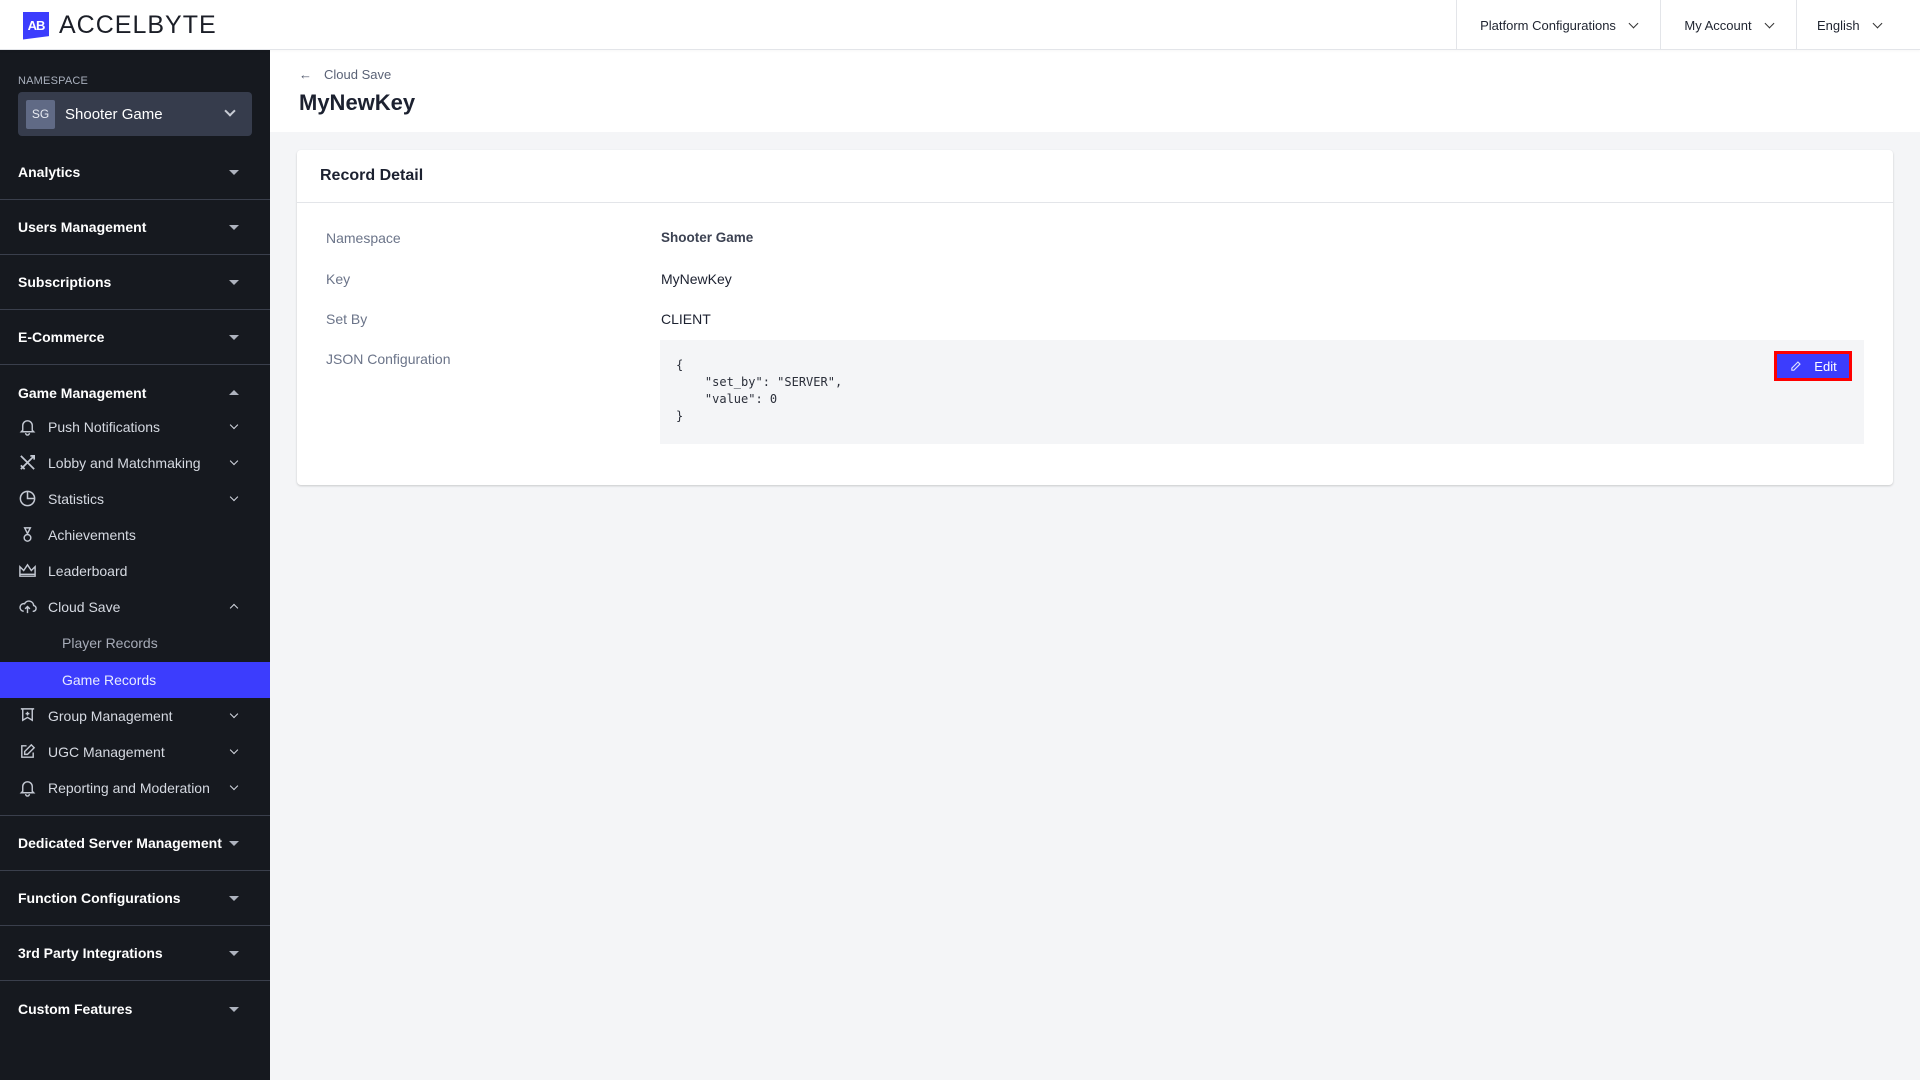 The image size is (1920, 1080). I want to click on namespace-badge: SG, so click(40, 114).